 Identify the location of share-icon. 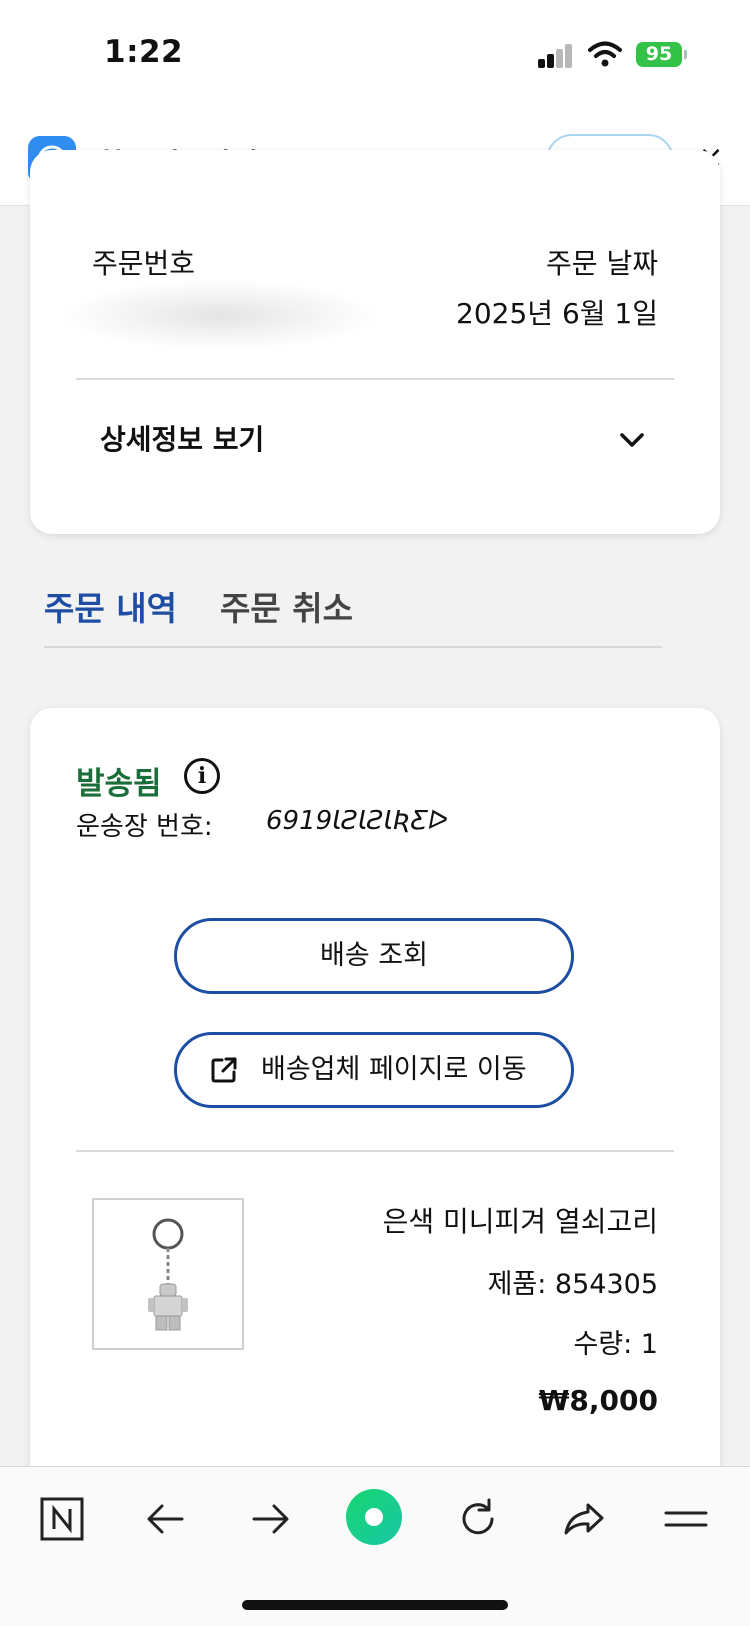
(584, 1519).